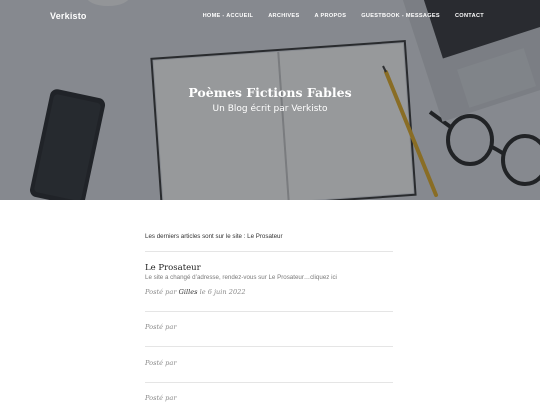 The image size is (540, 405). I want to click on nav-item-about: A PROPOS, so click(331, 16).